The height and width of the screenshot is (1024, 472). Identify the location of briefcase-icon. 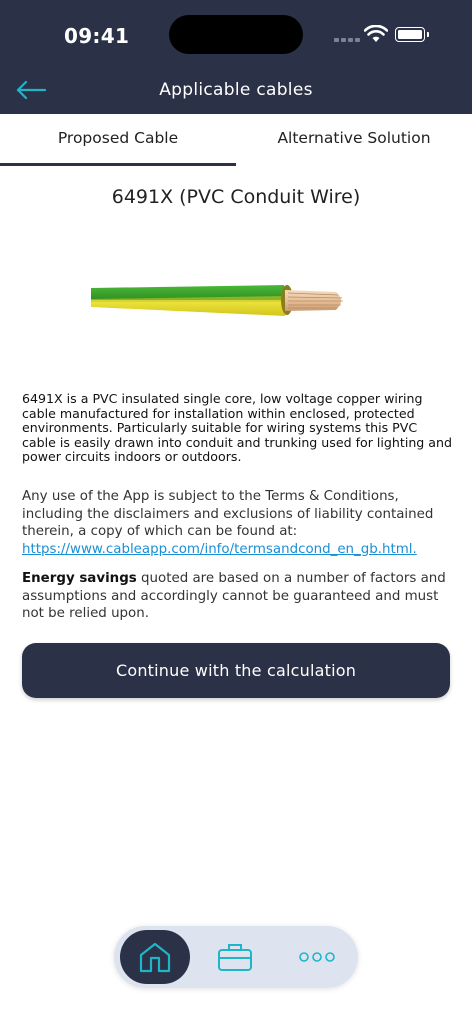
(235, 957).